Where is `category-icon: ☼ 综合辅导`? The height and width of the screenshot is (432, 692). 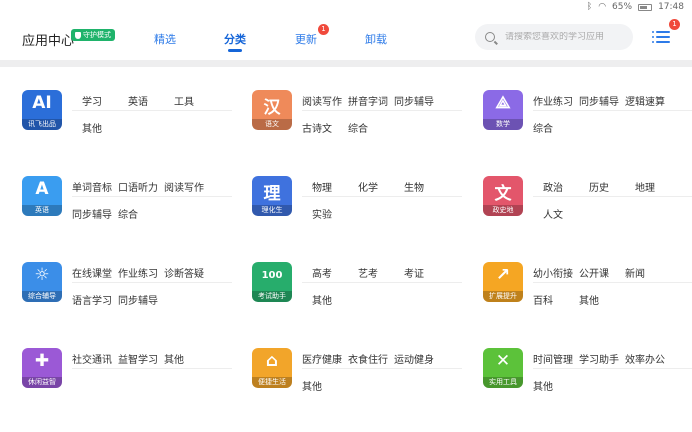 category-icon: ☼ 综合辅导 is located at coordinates (42, 282).